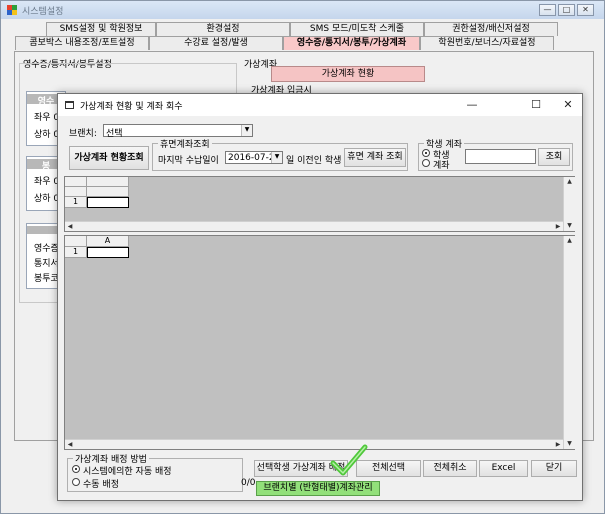 The height and width of the screenshot is (514, 605). What do you see at coordinates (500, 156) in the screenshot?
I see `search-input` at bounding box center [500, 156].